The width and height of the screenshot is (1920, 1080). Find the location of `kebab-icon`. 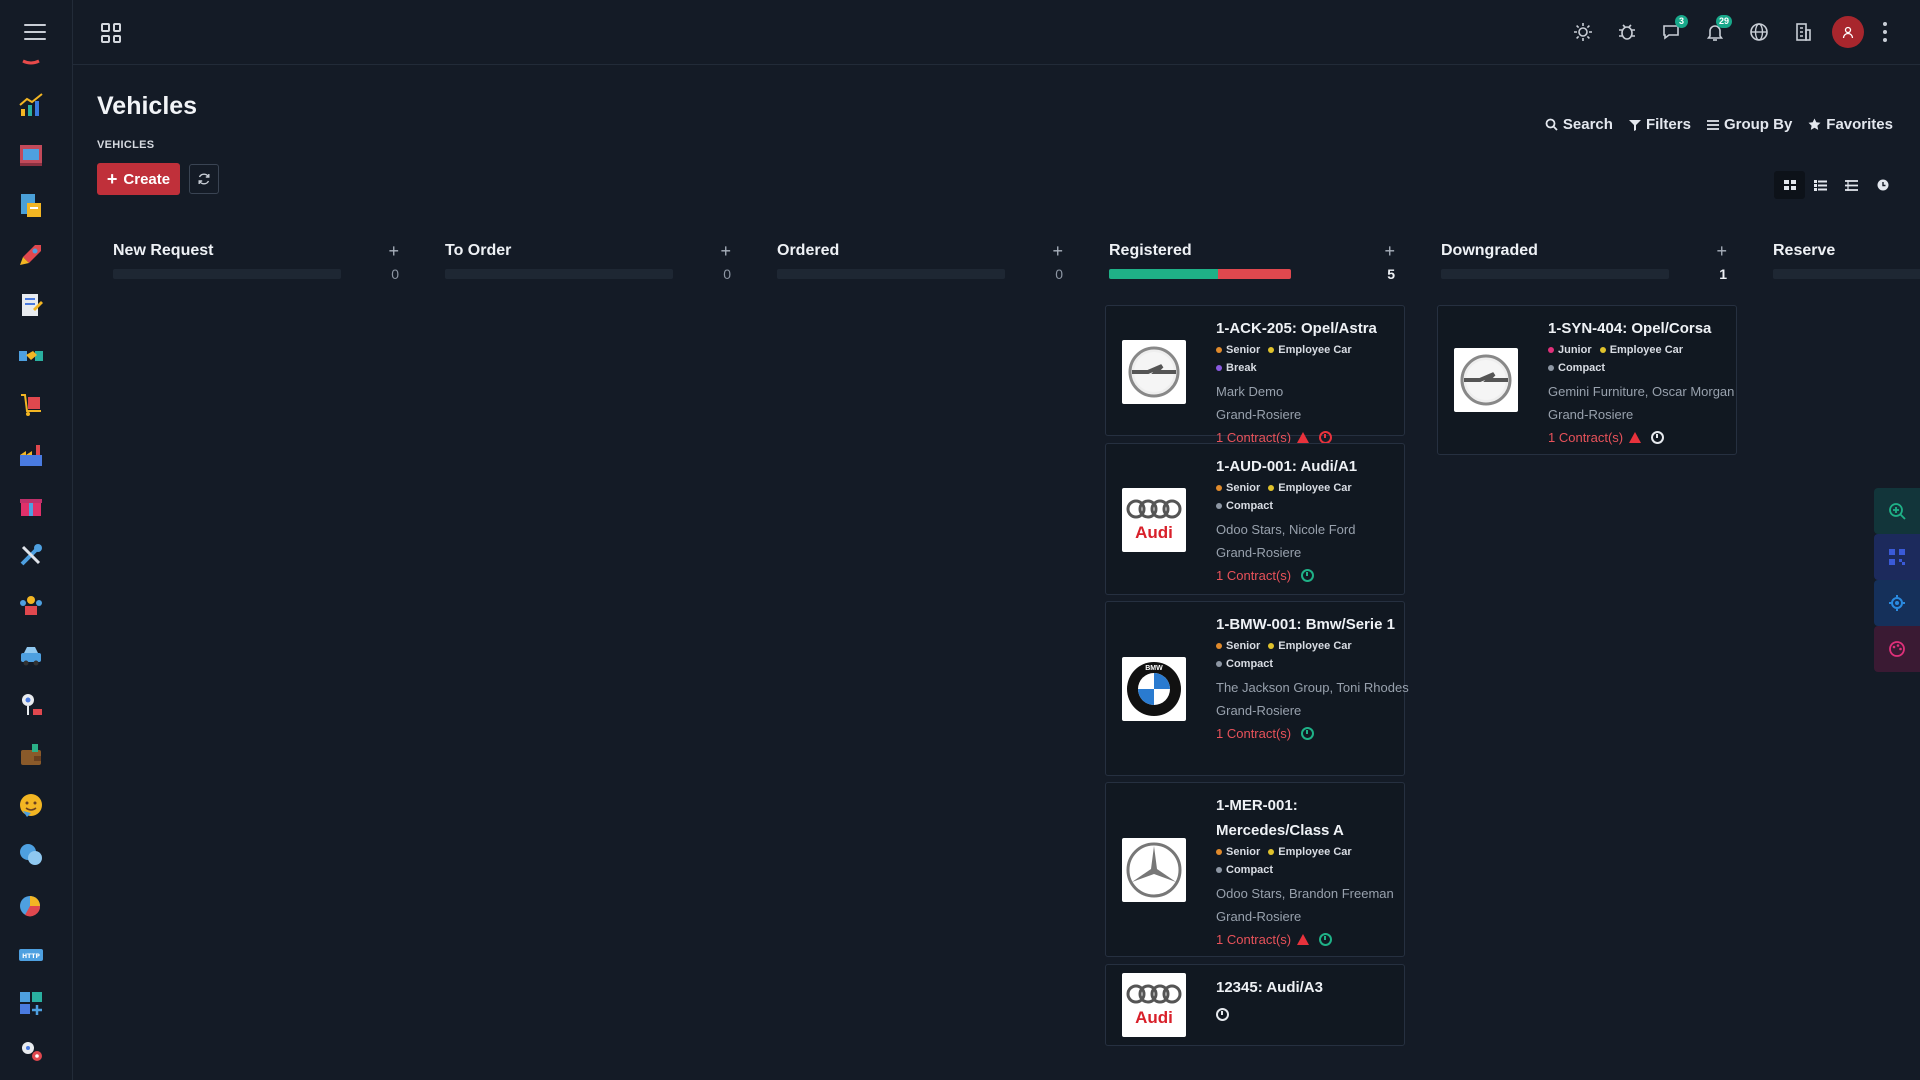

kebab-icon is located at coordinates (1885, 32).